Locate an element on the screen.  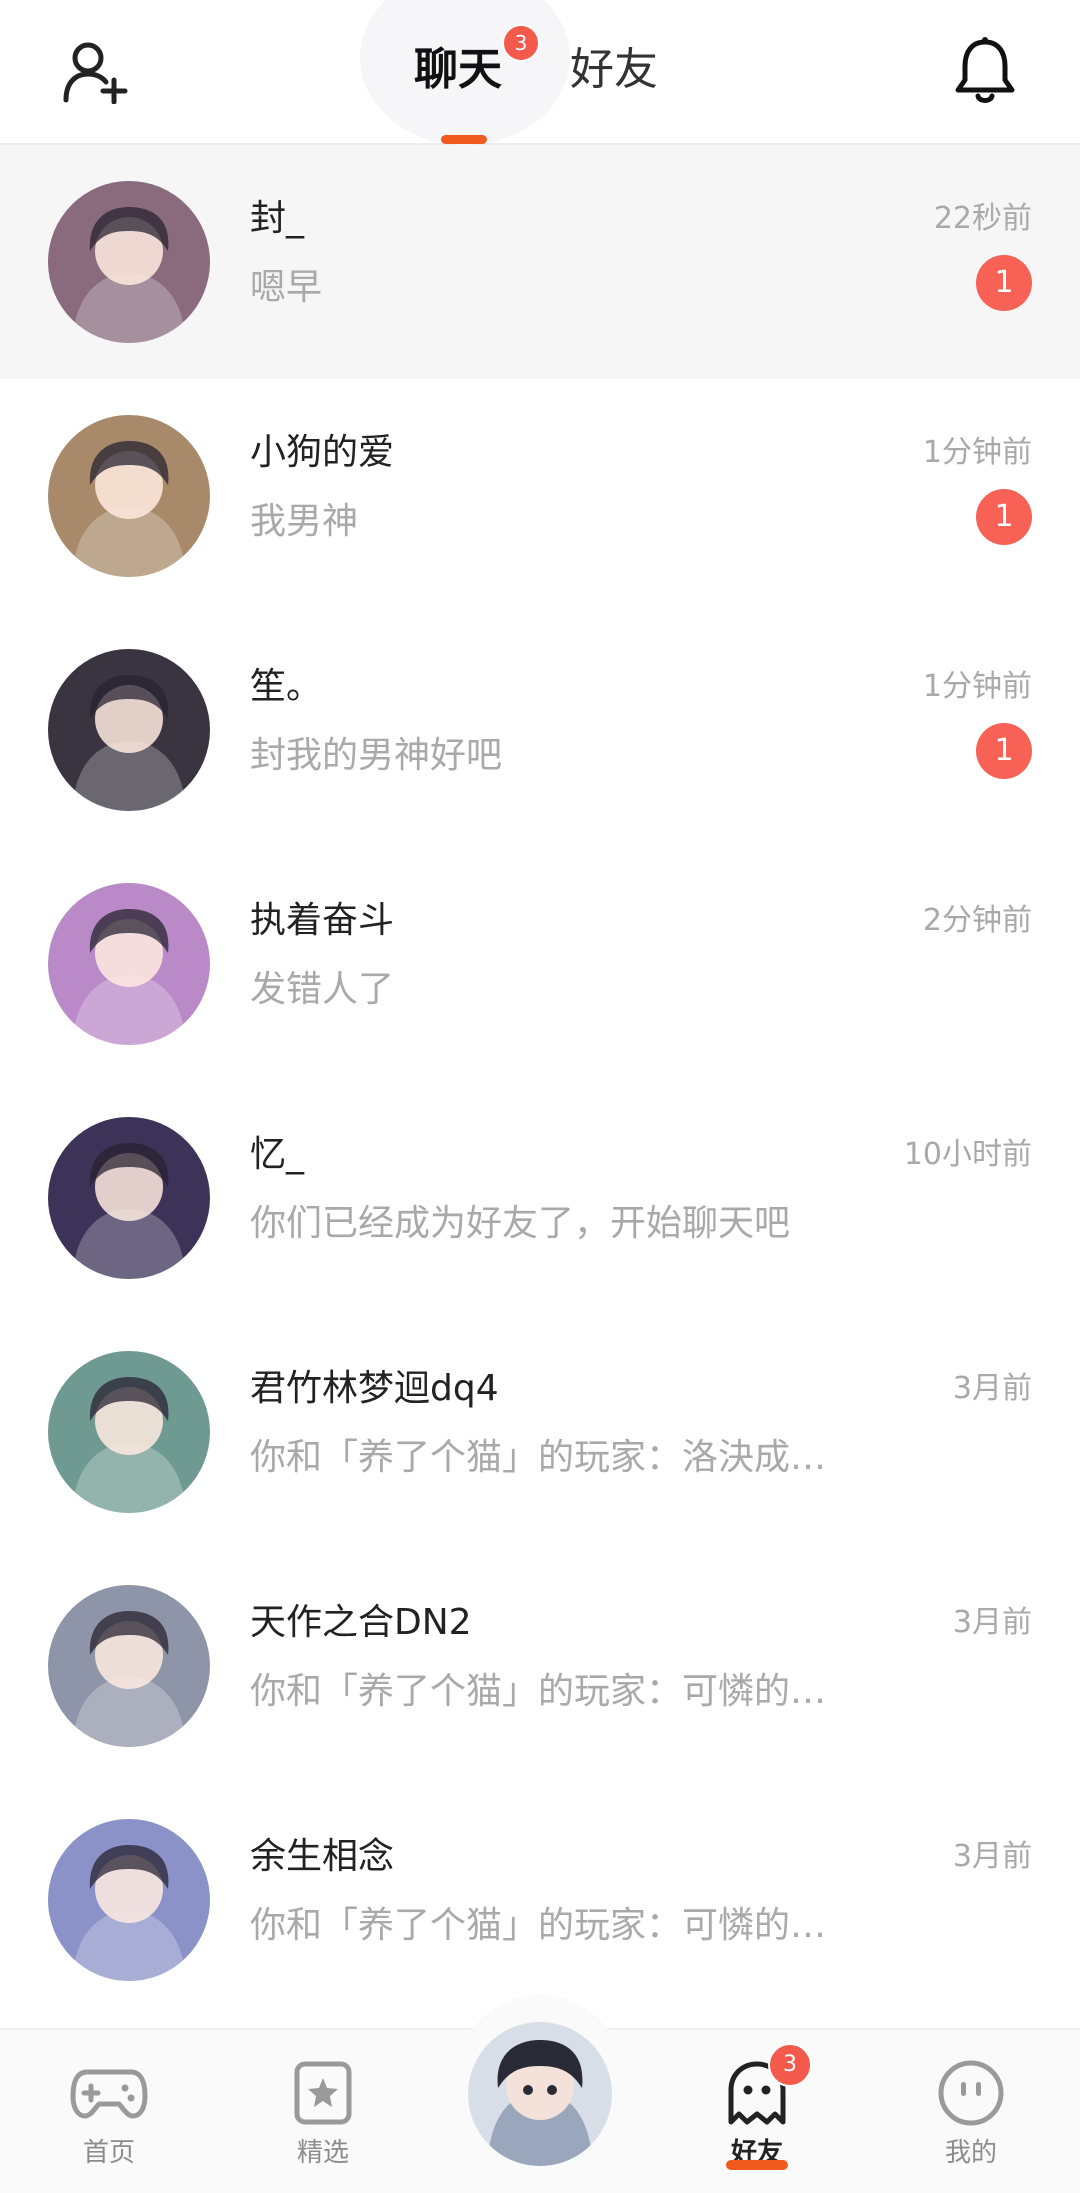
friends-nav-badge: 3 is located at coordinates (790, 2065).